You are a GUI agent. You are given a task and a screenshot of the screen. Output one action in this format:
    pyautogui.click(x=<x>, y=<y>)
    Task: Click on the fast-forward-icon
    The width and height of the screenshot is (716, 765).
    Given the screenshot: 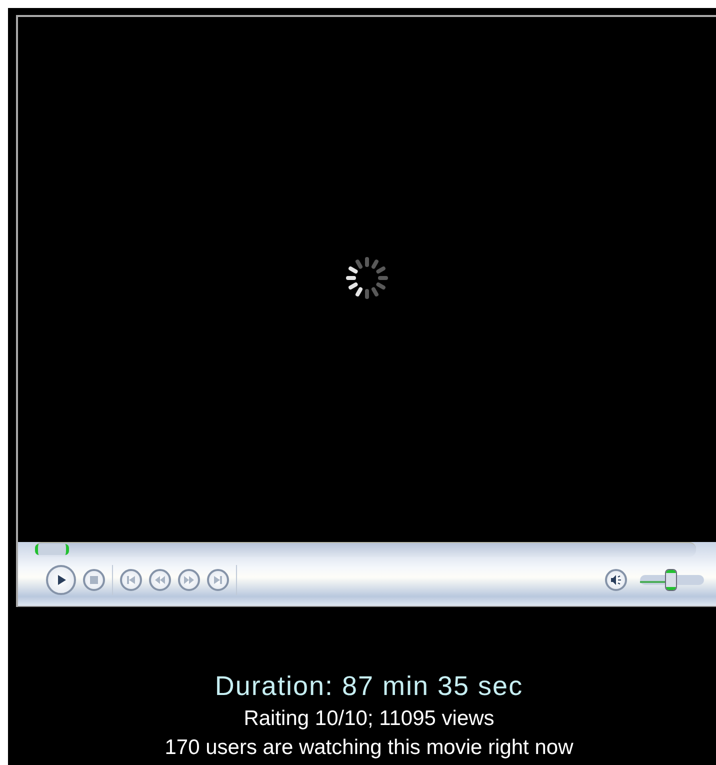 What is the action you would take?
    pyautogui.click(x=189, y=580)
    